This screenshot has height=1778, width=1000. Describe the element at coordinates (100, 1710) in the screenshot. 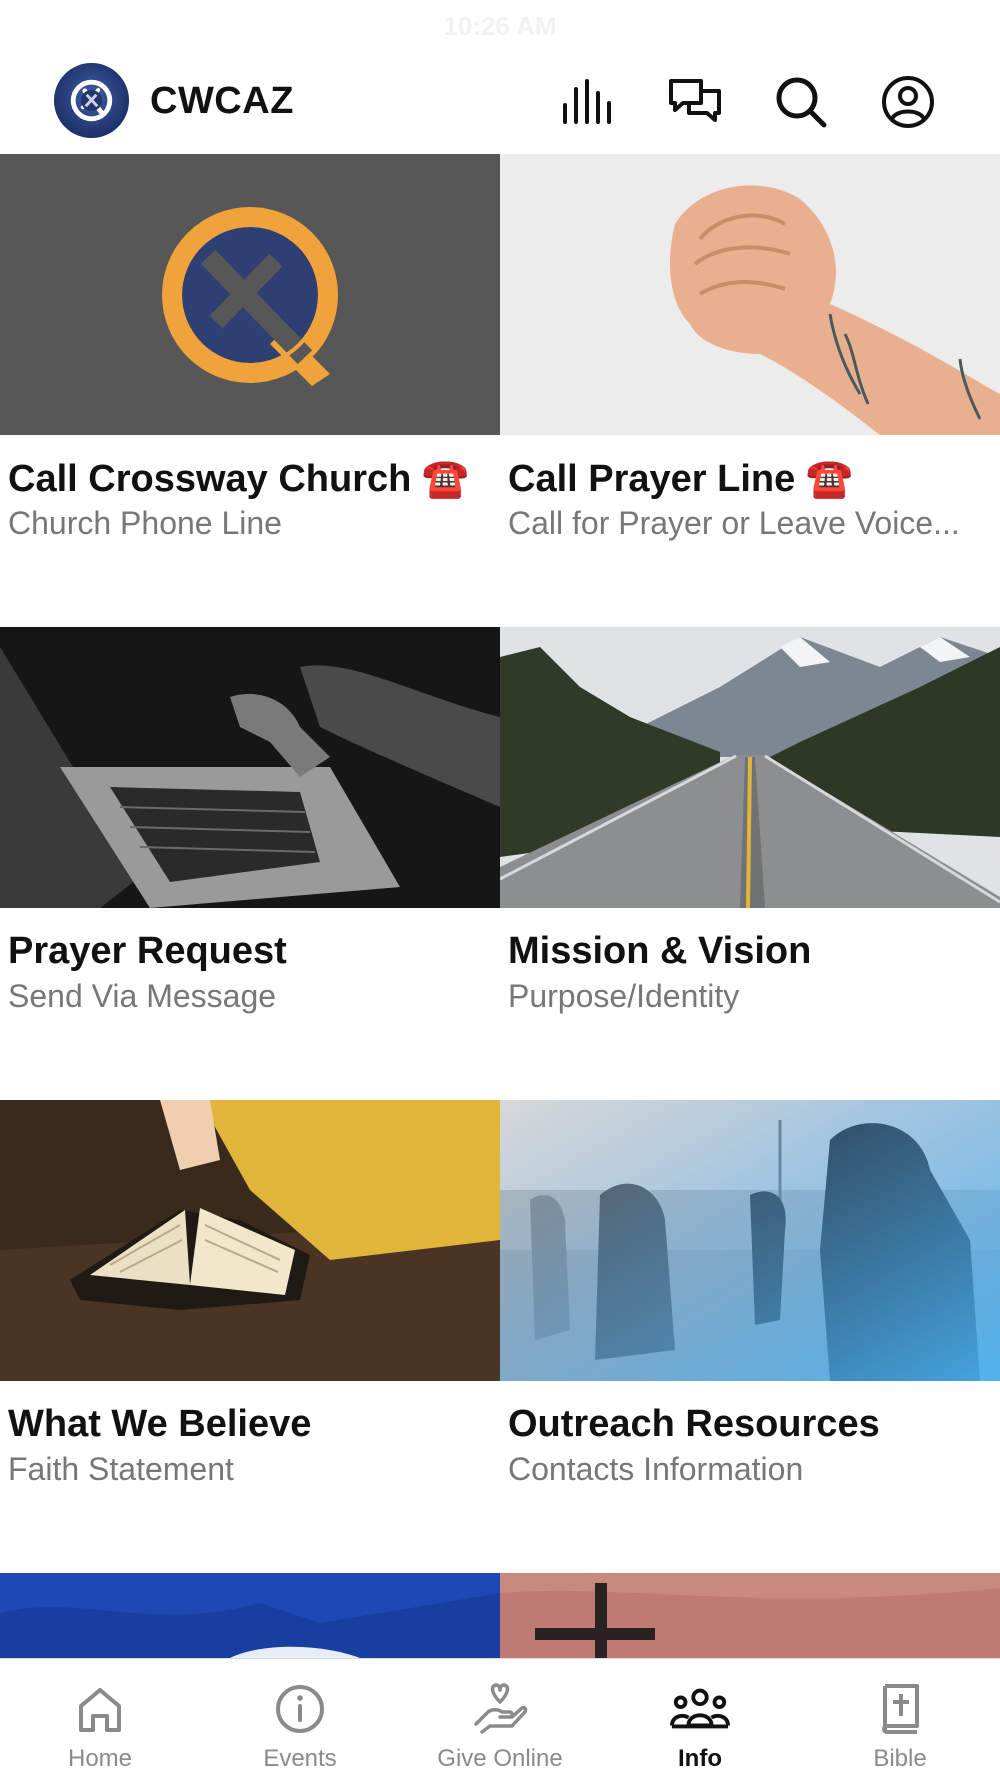

I see `home-icon` at that location.